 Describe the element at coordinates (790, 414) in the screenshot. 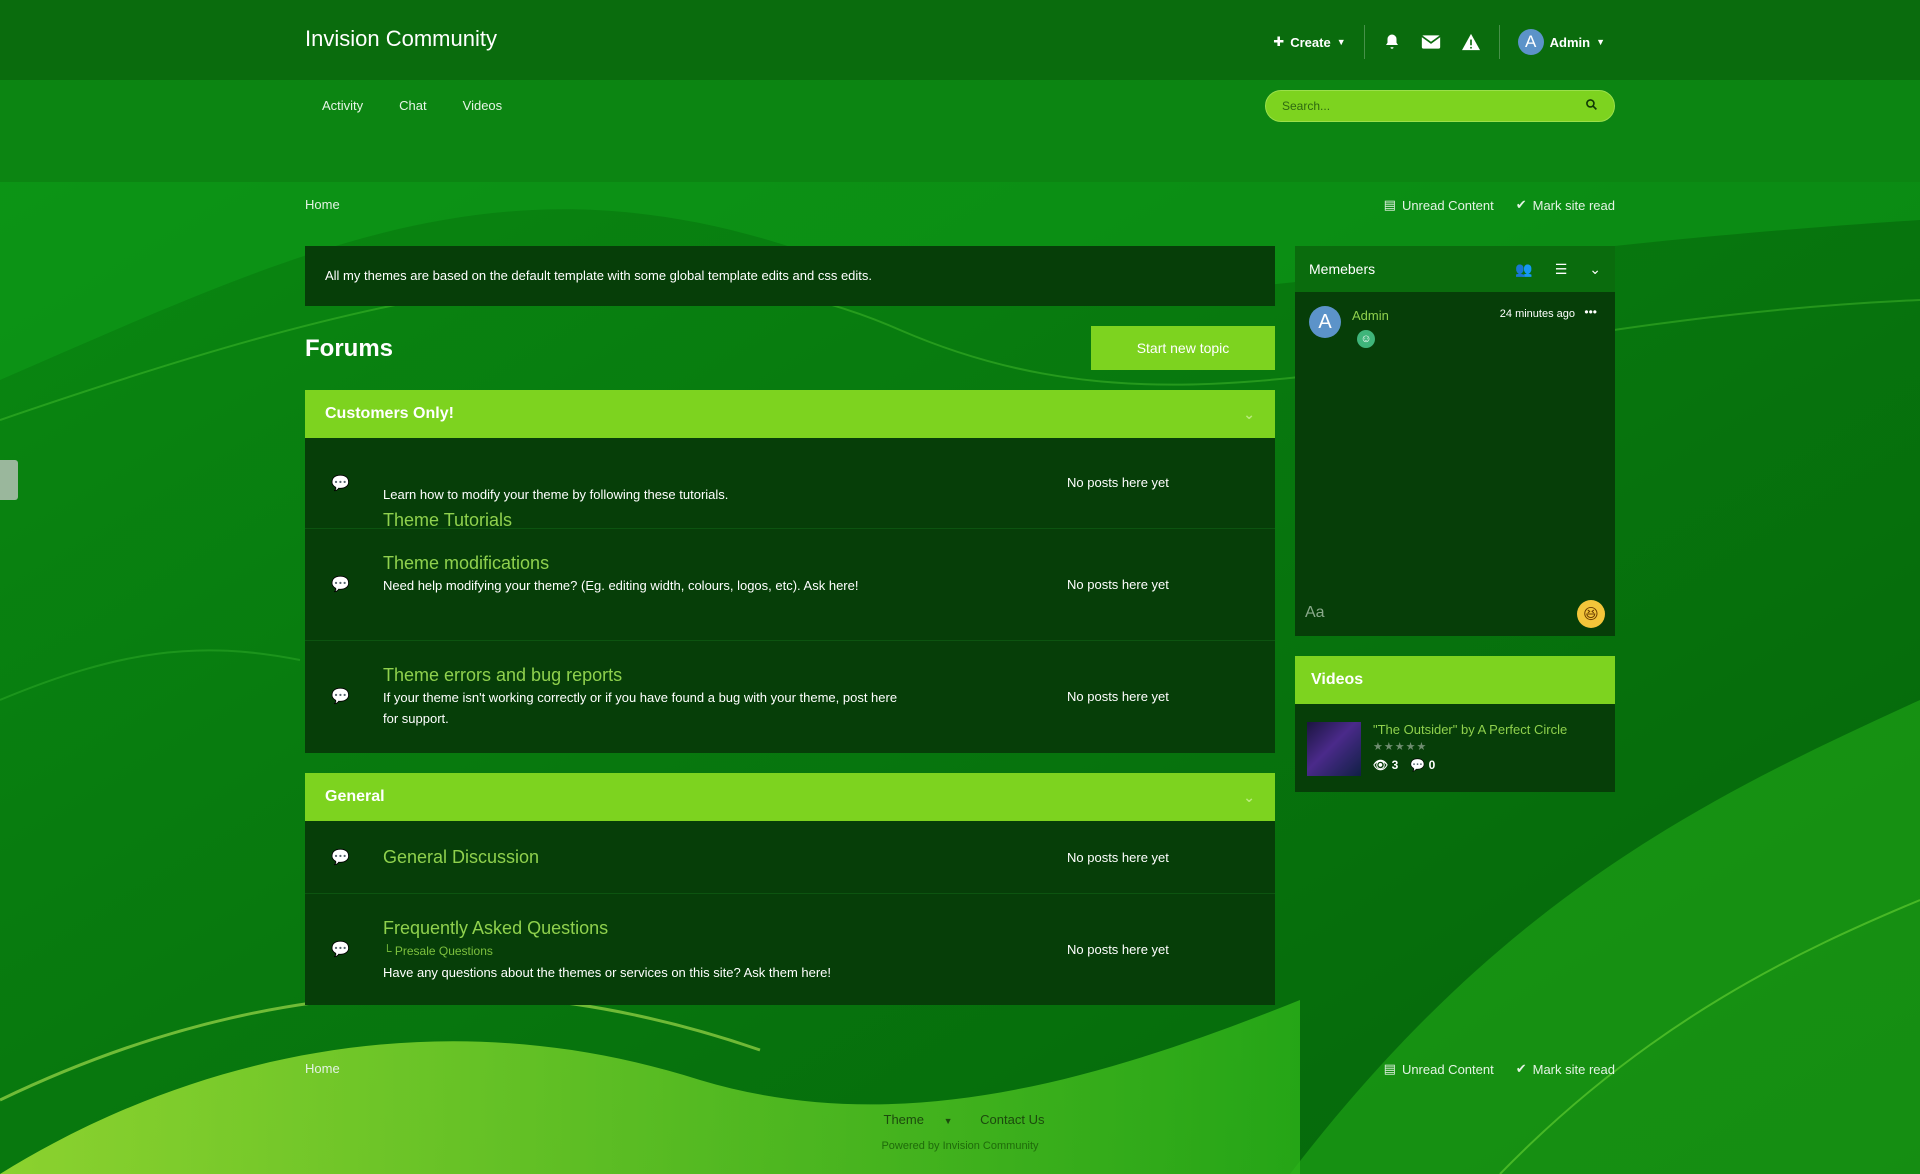

I see `category-header: Customers Only! ⌄` at that location.